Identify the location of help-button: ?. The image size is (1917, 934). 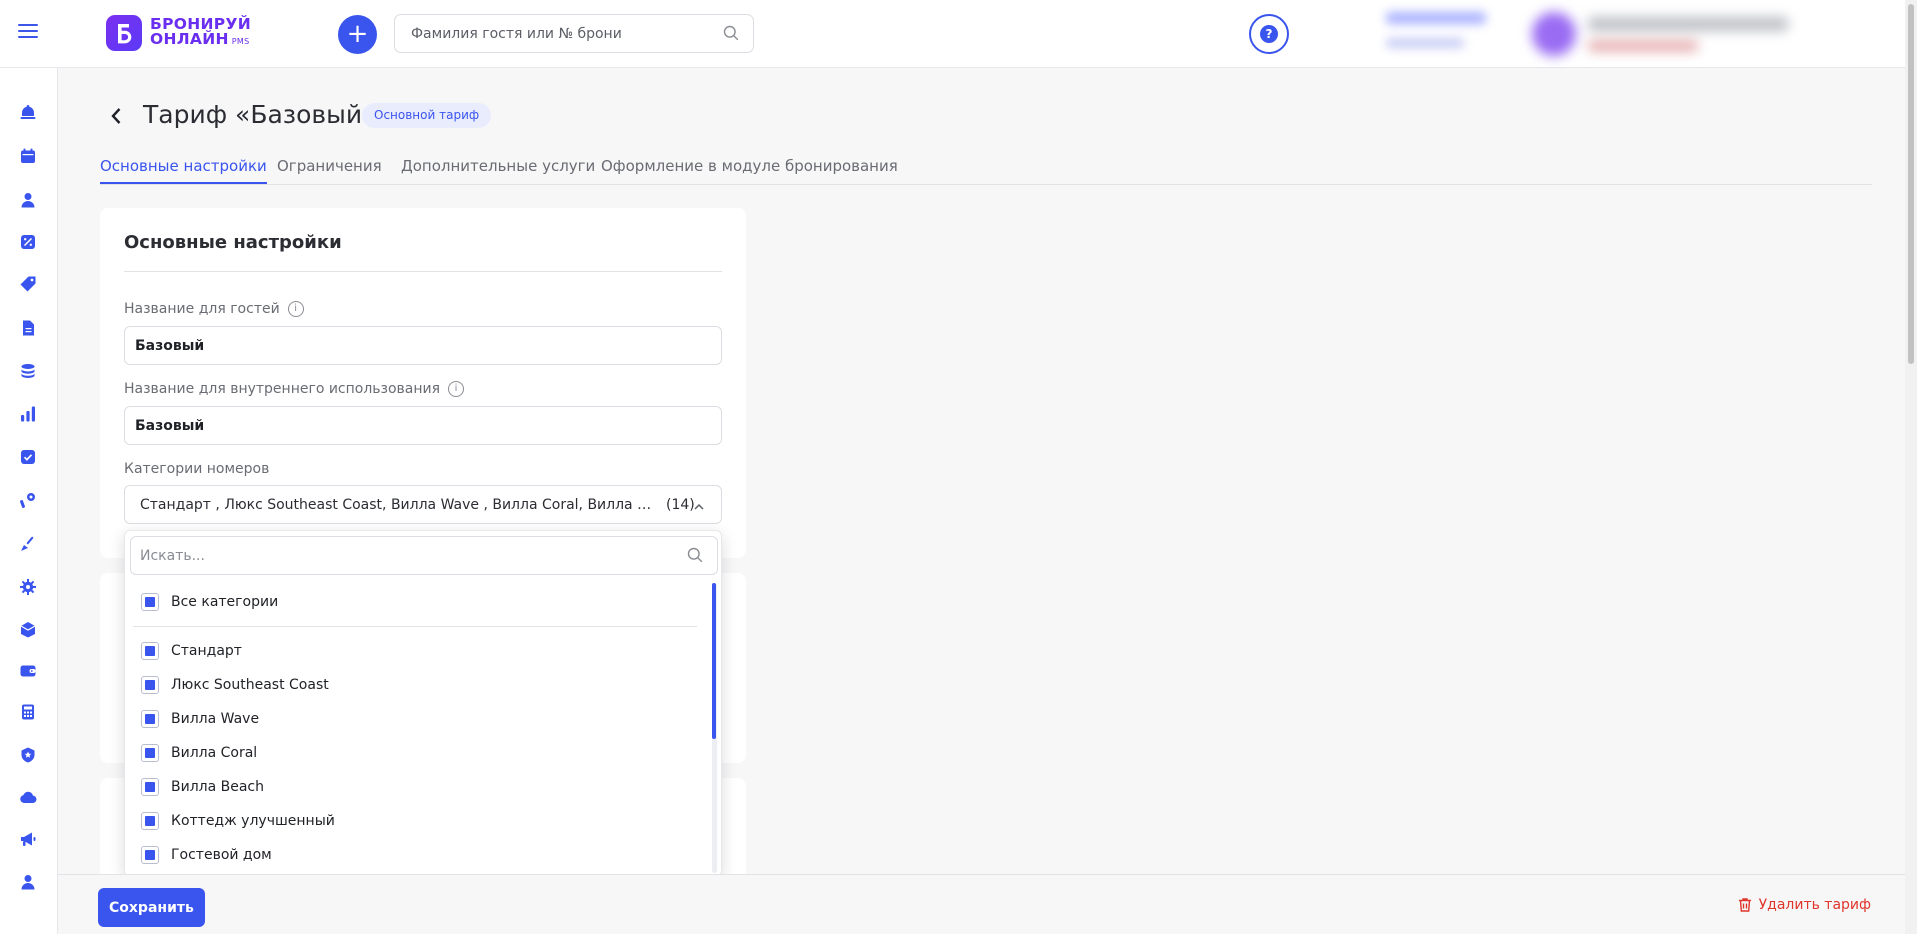
(1269, 34).